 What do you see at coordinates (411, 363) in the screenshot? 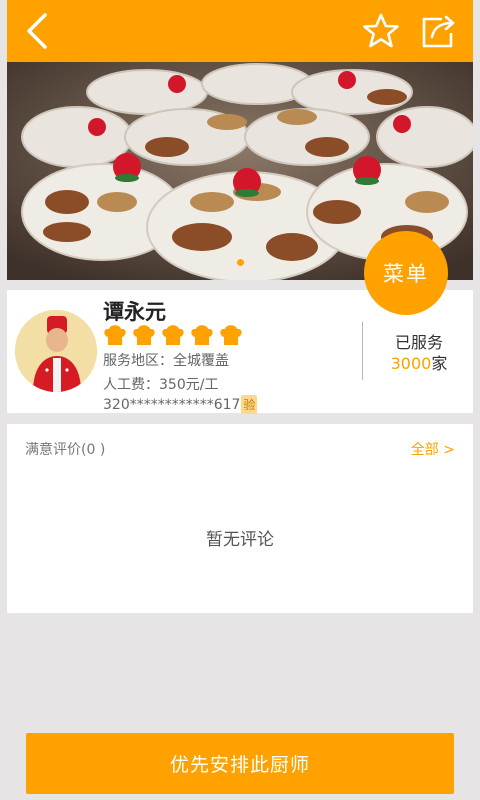
I see `served-count: 3000` at bounding box center [411, 363].